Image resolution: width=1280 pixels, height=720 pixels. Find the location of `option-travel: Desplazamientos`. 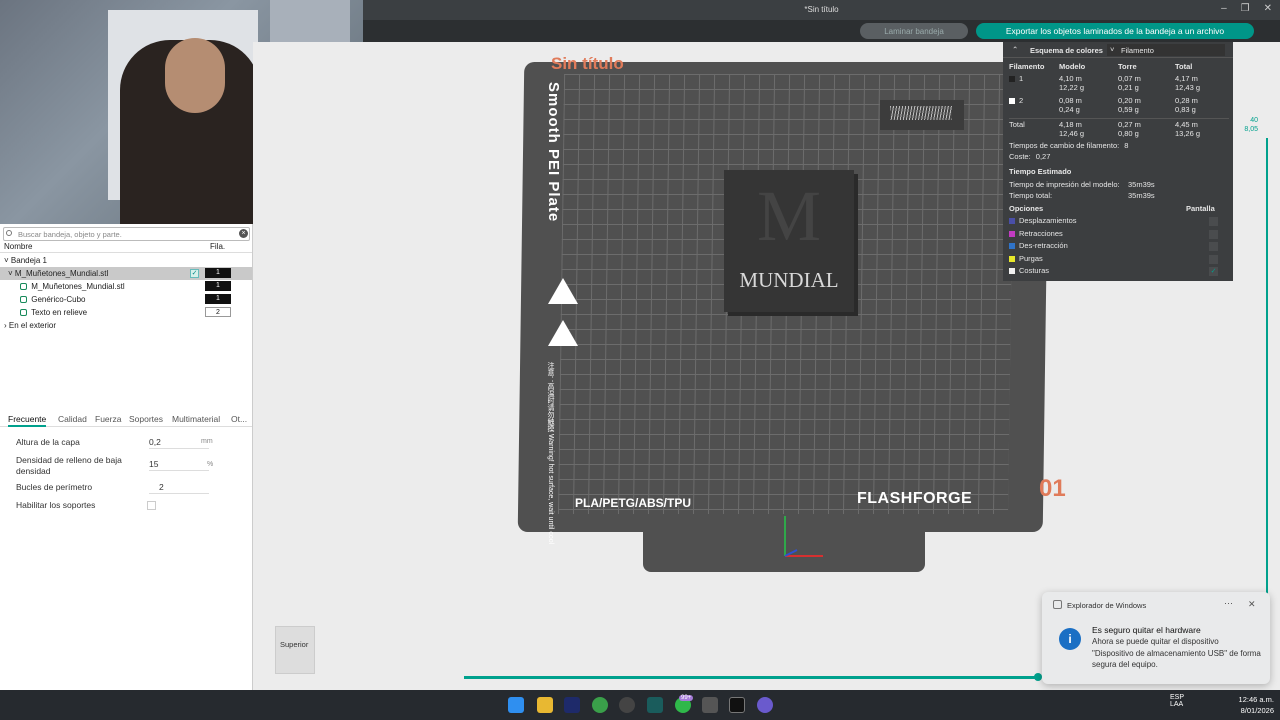

option-travel: Desplazamientos is located at coordinates (1118, 222).